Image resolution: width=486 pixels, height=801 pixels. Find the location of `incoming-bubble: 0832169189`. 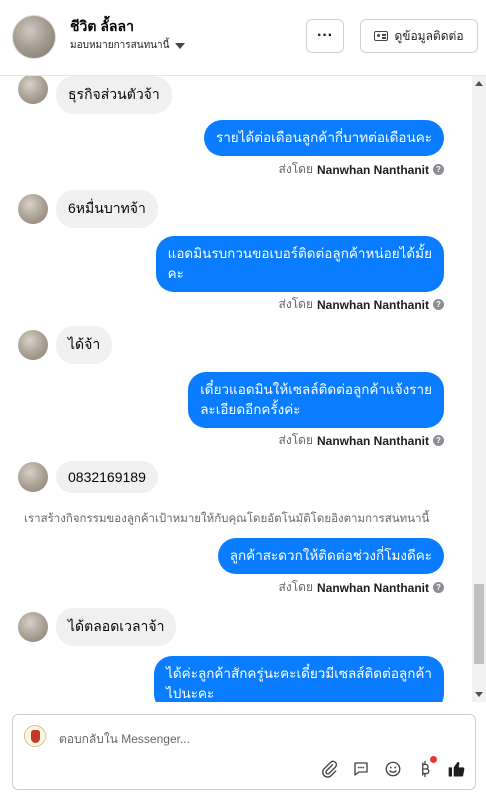

incoming-bubble: 0832169189 is located at coordinates (107, 477).